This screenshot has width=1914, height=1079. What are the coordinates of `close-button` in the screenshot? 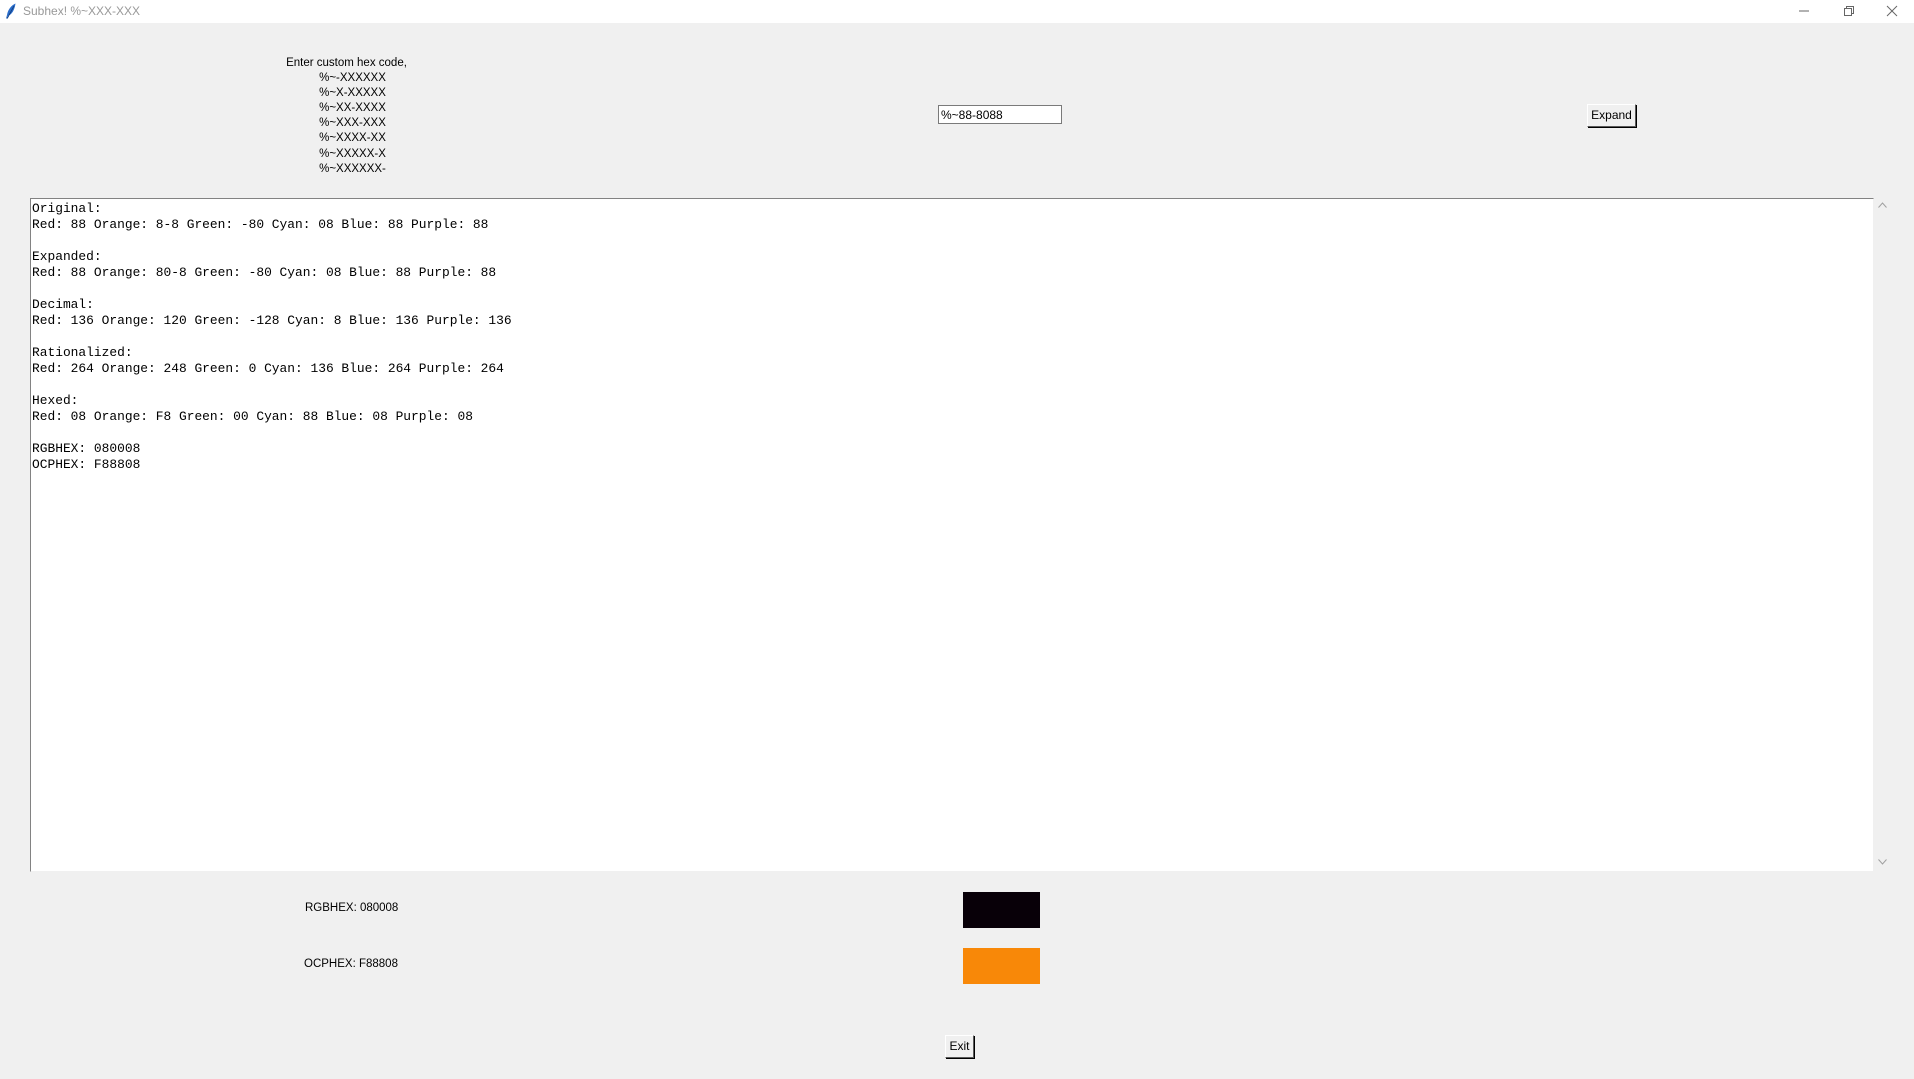 It's located at (1892, 11).